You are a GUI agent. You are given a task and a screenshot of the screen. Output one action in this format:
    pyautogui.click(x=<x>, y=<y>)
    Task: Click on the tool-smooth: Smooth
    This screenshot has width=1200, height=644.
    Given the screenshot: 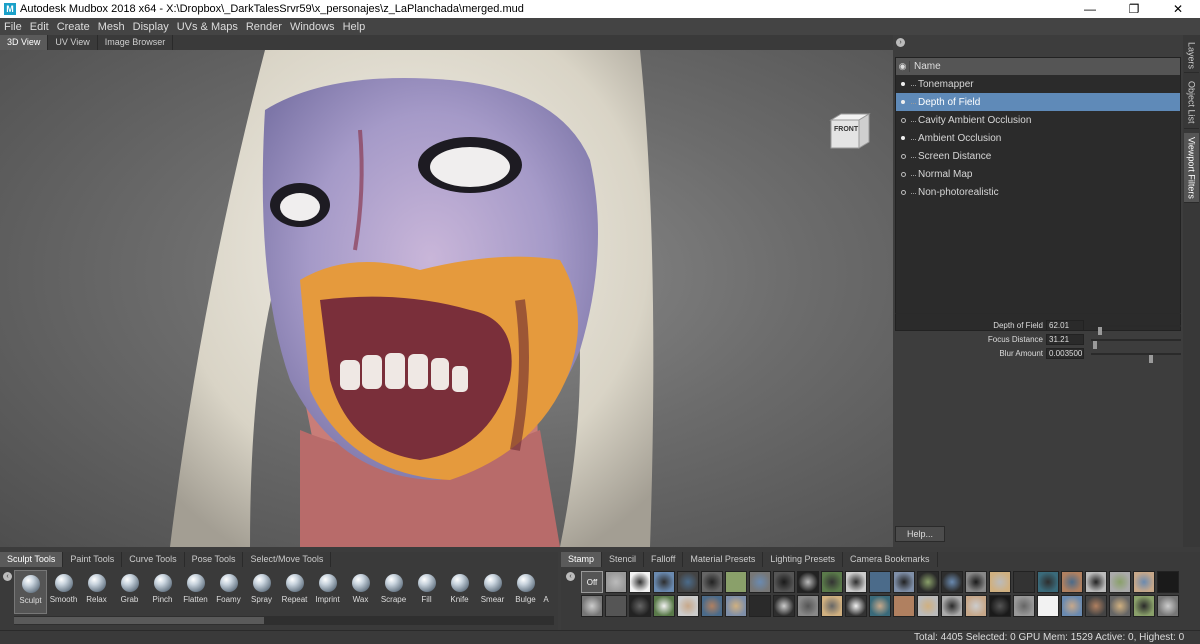 What is the action you would take?
    pyautogui.click(x=63, y=592)
    